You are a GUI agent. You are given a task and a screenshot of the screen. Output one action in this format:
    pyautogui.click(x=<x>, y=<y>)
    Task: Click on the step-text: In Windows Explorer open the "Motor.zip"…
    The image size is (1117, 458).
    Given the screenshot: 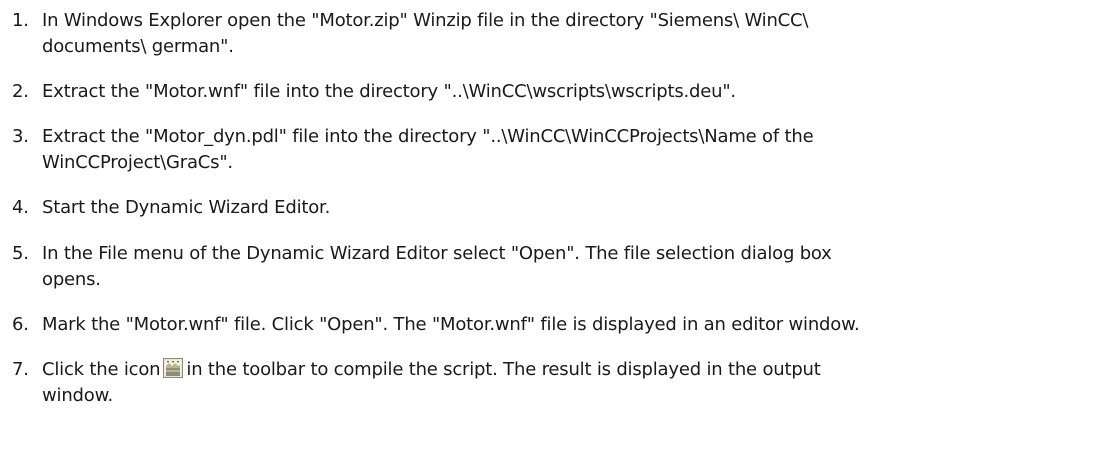 What is the action you would take?
    pyautogui.click(x=572, y=34)
    